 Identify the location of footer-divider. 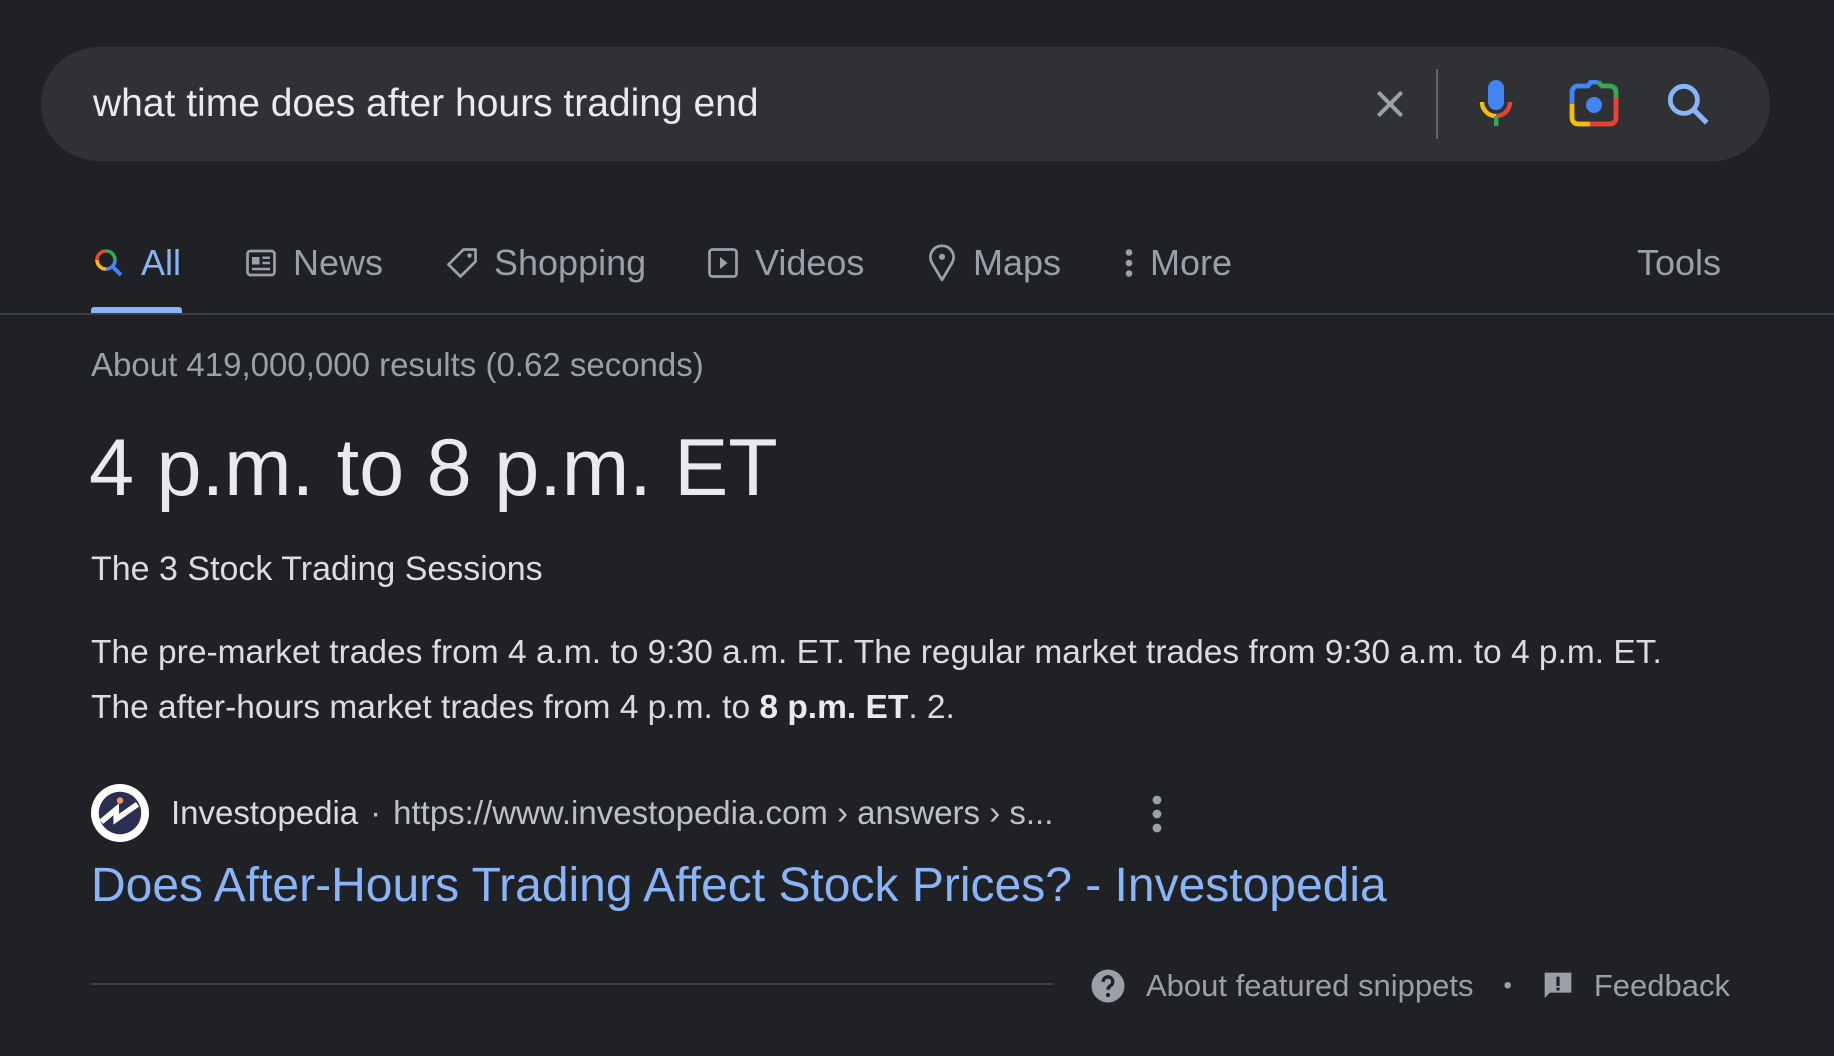
(572, 984).